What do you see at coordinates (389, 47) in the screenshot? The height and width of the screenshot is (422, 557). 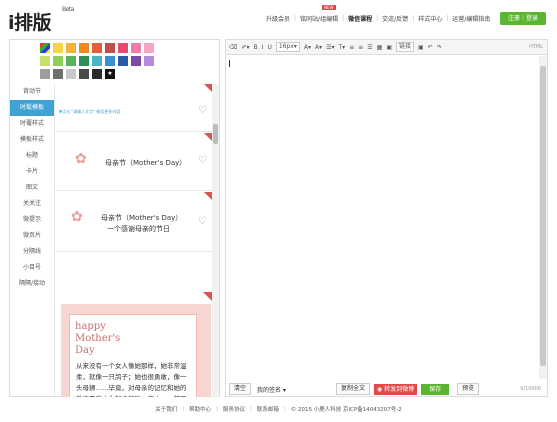 I see `image-button: ▣` at bounding box center [389, 47].